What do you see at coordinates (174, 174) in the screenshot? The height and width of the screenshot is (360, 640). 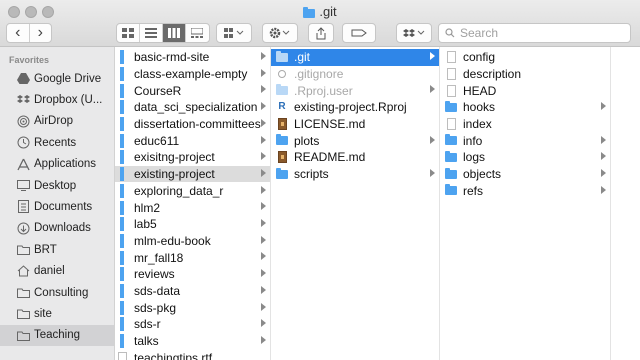 I see `file-name: existing-project` at bounding box center [174, 174].